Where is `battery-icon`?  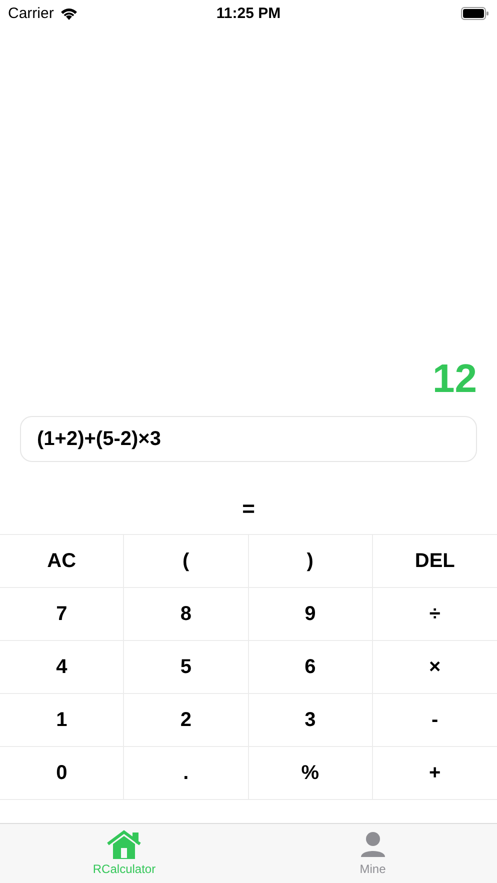 battery-icon is located at coordinates (475, 13).